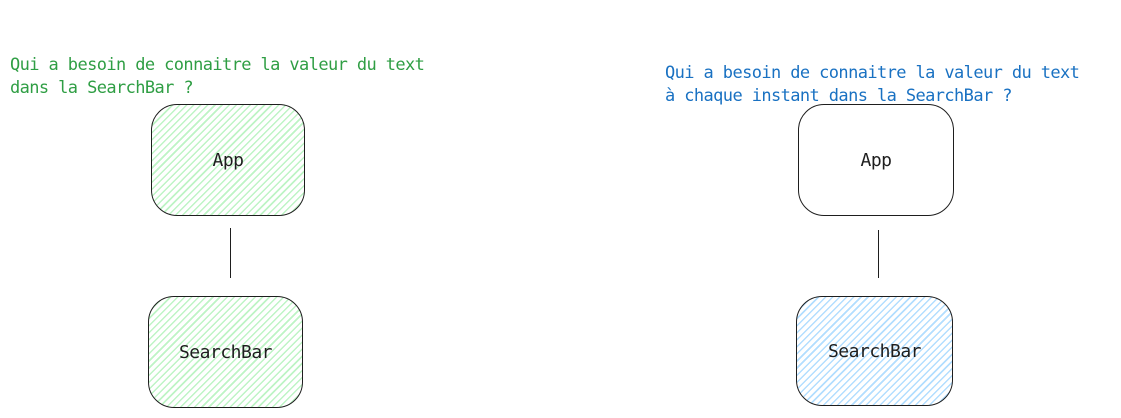 This screenshot has height=418, width=1121. I want to click on left-connector-line, so click(230, 253).